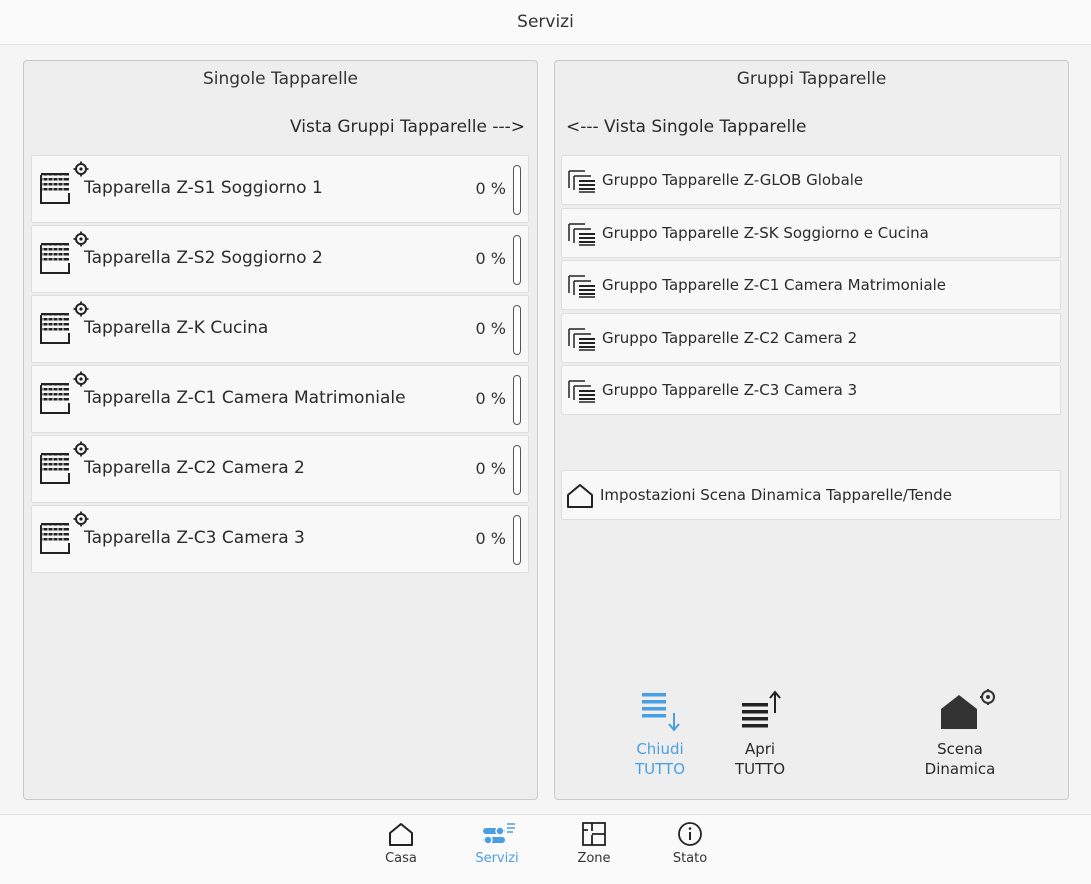 The width and height of the screenshot is (1091, 884). I want to click on tab-servizi: Servizi, so click(497, 843).